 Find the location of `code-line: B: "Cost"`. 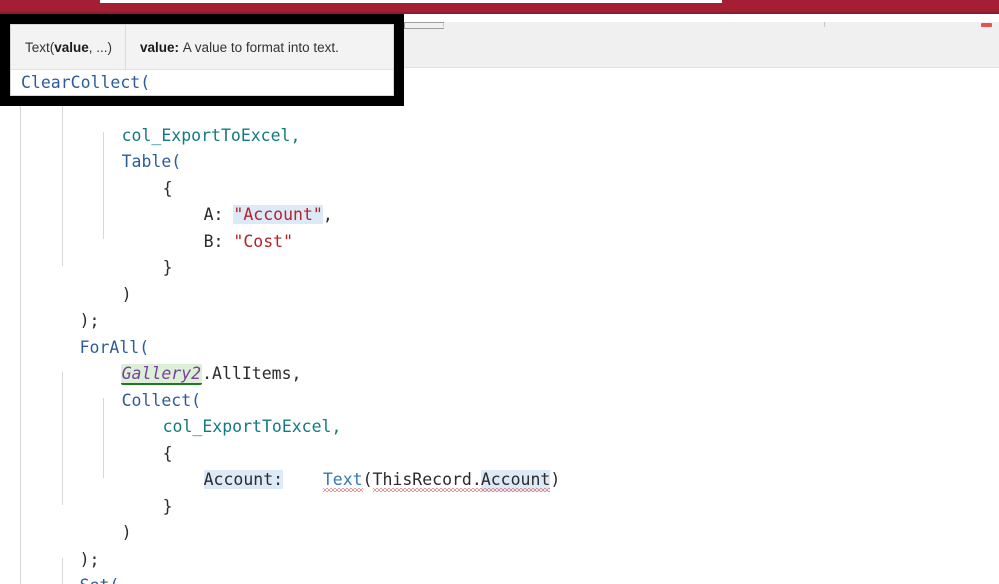

code-line: B: "Cost" is located at coordinates (499, 226).